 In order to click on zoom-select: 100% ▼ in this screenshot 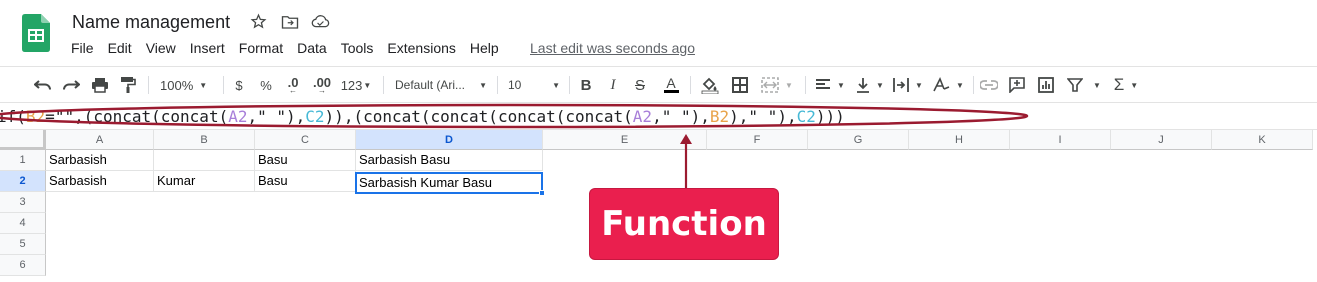, I will do `click(187, 85)`.